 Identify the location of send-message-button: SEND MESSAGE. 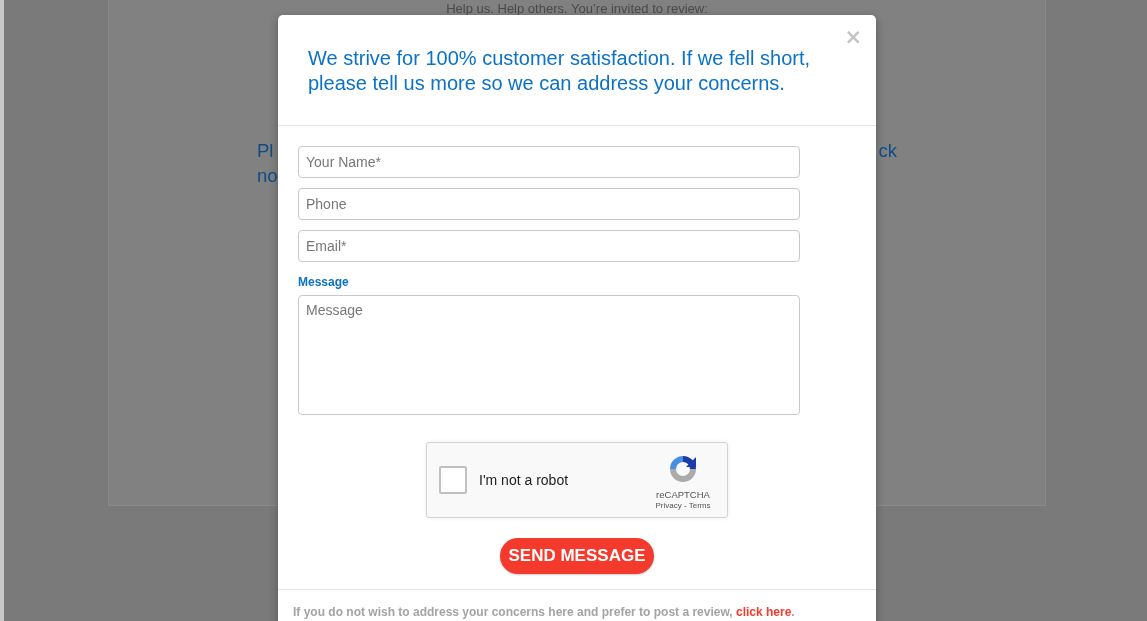
(577, 556).